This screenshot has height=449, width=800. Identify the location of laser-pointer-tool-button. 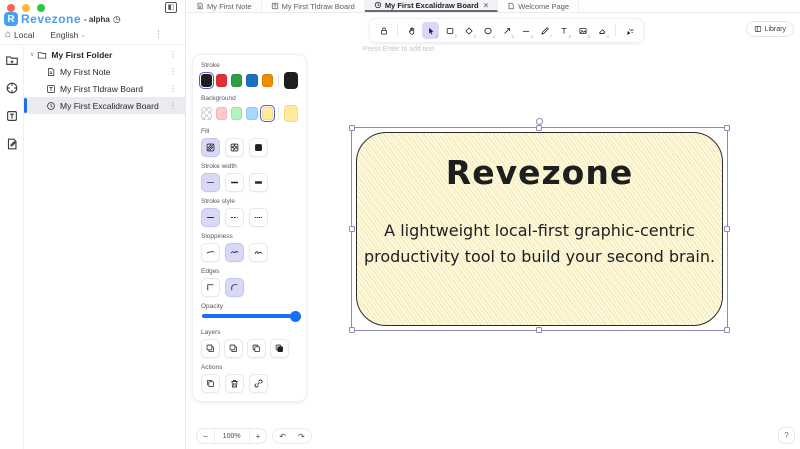
(629, 30).